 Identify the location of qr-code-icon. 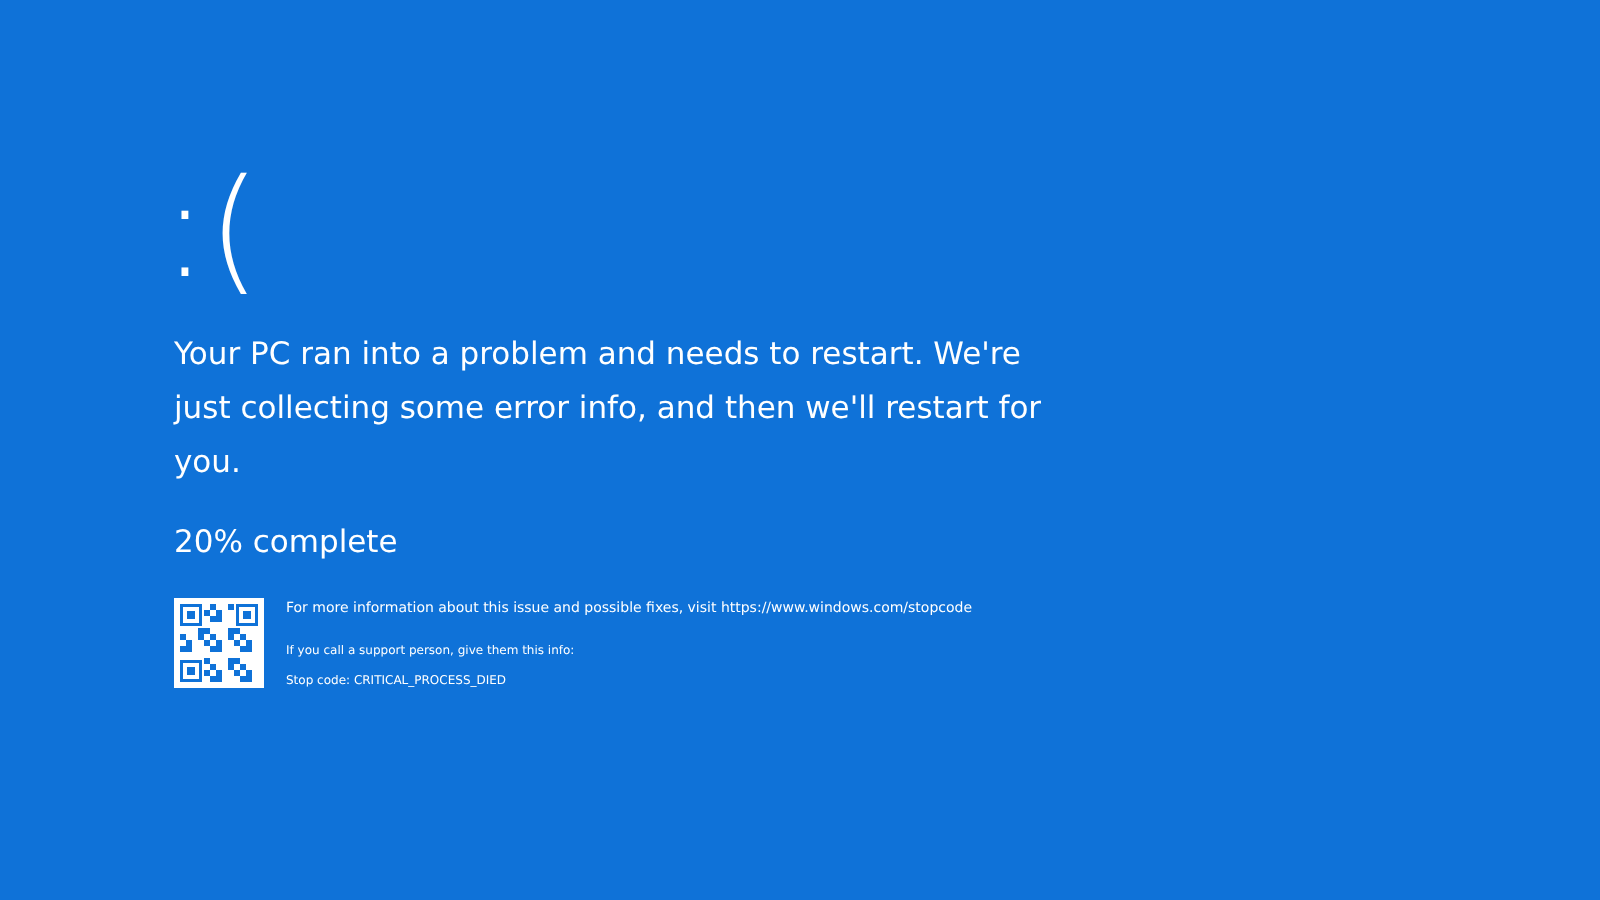
(219, 643).